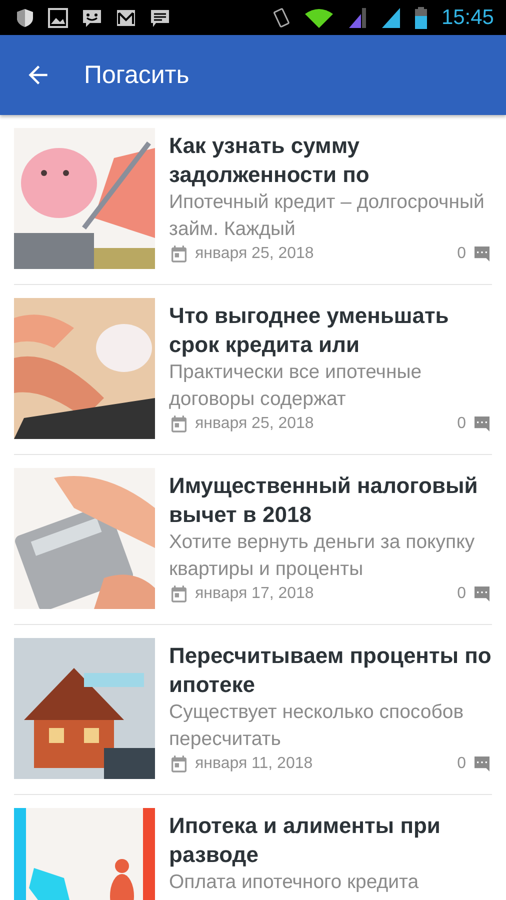 This screenshot has width=506, height=900. Describe the element at coordinates (25, 18) in the screenshot. I see `shield-icon` at that location.